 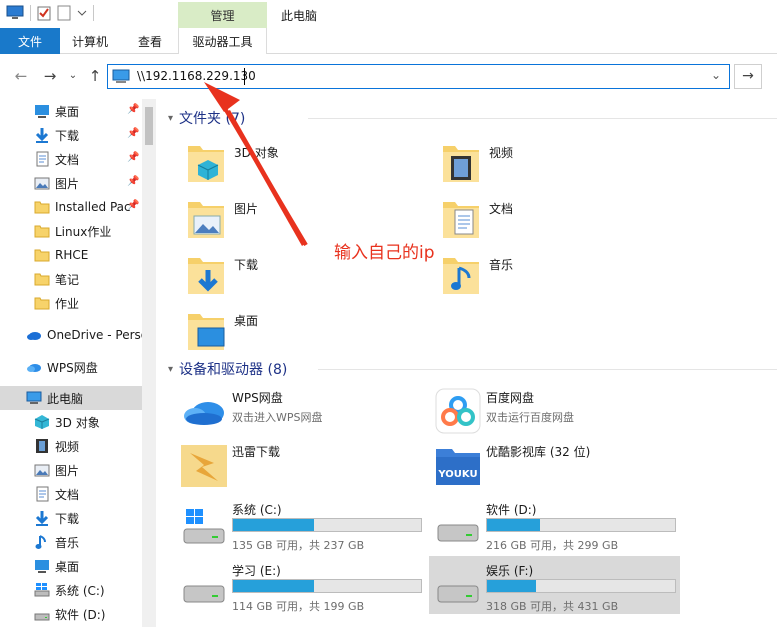 I want to click on sidebar-item-label: 桌面, so click(x=67, y=566).